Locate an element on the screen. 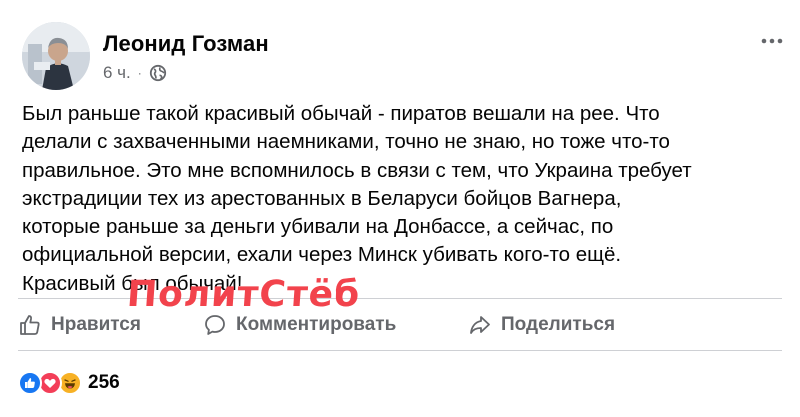 The width and height of the screenshot is (800, 417). divider is located at coordinates (400, 350).